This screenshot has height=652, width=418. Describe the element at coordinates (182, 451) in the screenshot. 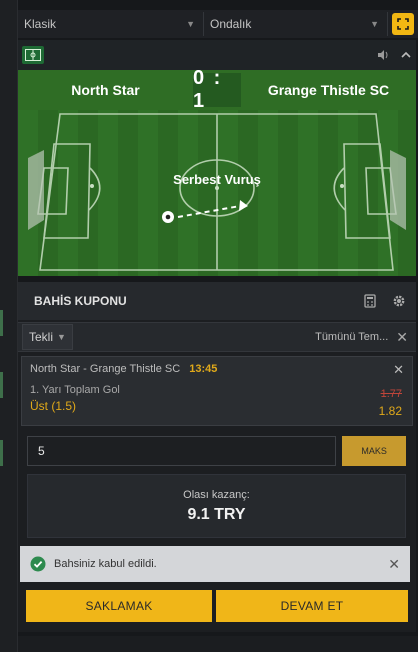

I see `stake-input: 5` at that location.